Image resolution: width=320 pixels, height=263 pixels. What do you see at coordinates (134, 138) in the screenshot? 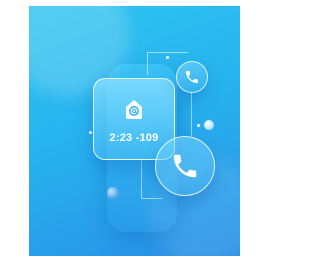
I see `card-label: 2:23 -109` at bounding box center [134, 138].